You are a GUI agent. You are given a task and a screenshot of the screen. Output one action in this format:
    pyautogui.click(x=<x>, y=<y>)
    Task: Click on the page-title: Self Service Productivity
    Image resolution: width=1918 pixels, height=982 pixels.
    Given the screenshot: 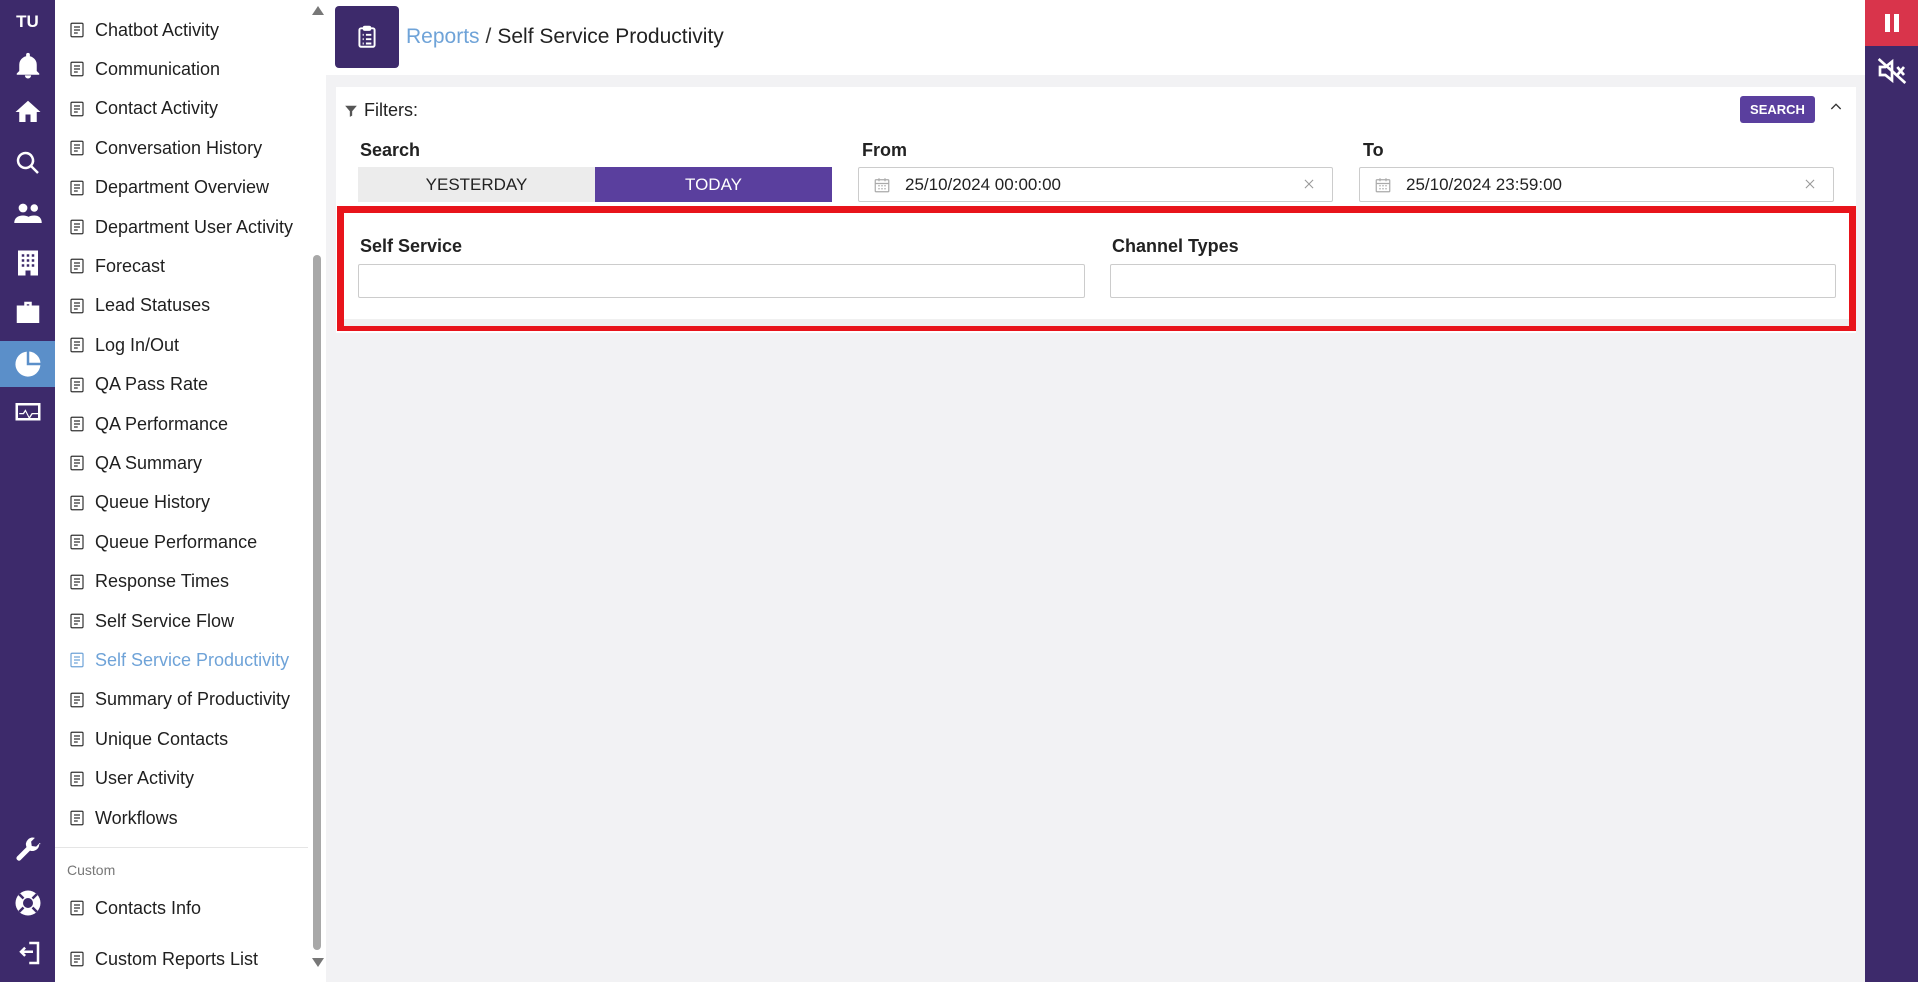 What is the action you would take?
    pyautogui.click(x=610, y=36)
    